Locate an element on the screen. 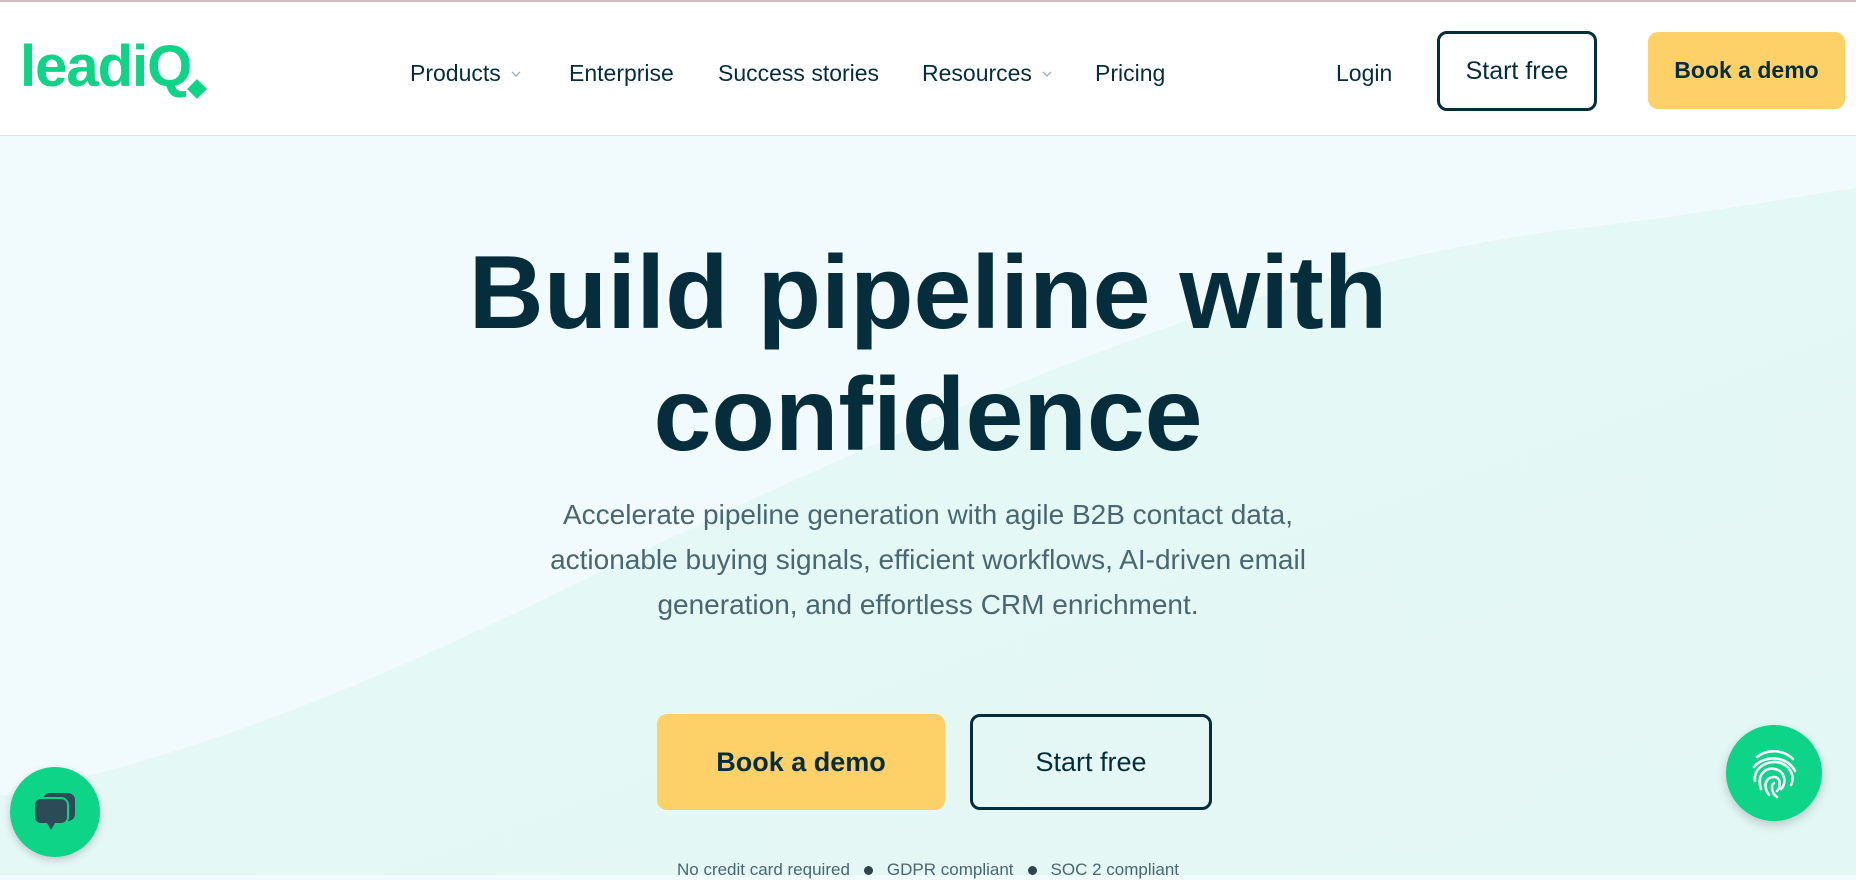  nav-enterprise-label: Enterprise is located at coordinates (621, 73).